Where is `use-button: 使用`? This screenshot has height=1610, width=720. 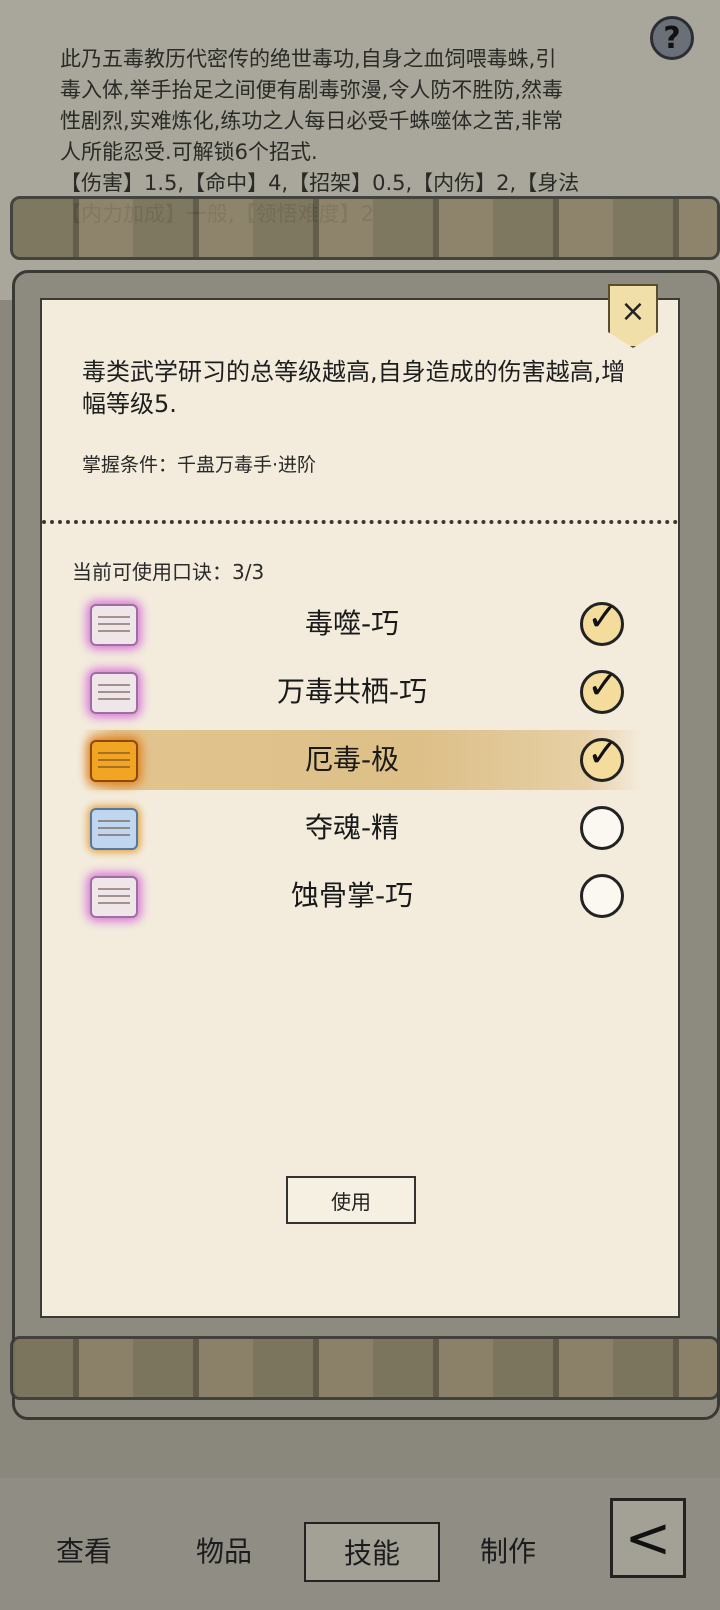 use-button: 使用 is located at coordinates (351, 1200).